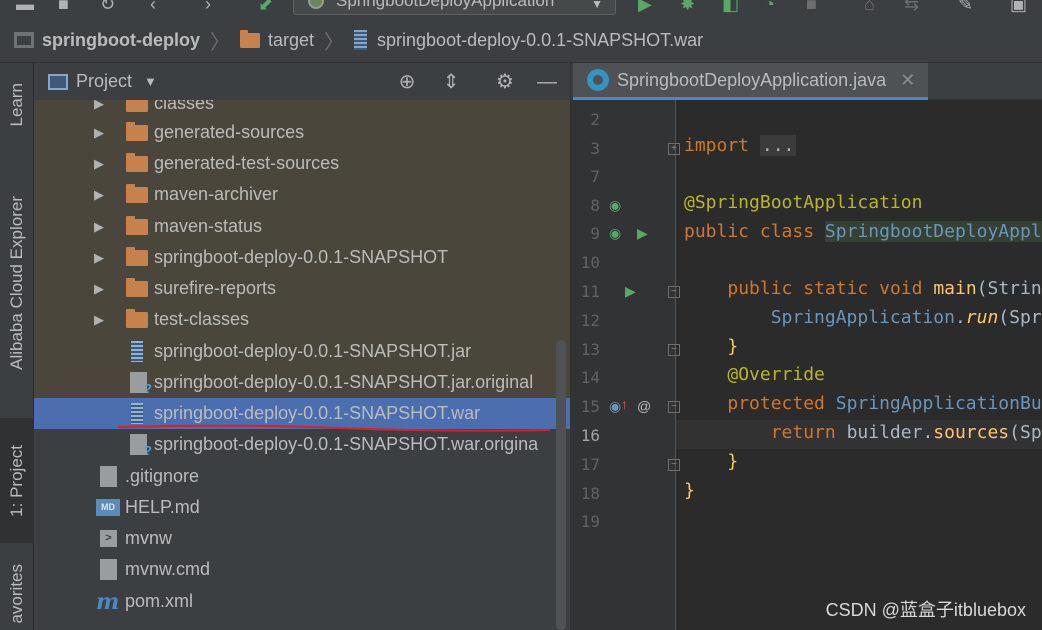  Describe the element at coordinates (561, 485) in the screenshot. I see `tree-scrollbar` at that location.